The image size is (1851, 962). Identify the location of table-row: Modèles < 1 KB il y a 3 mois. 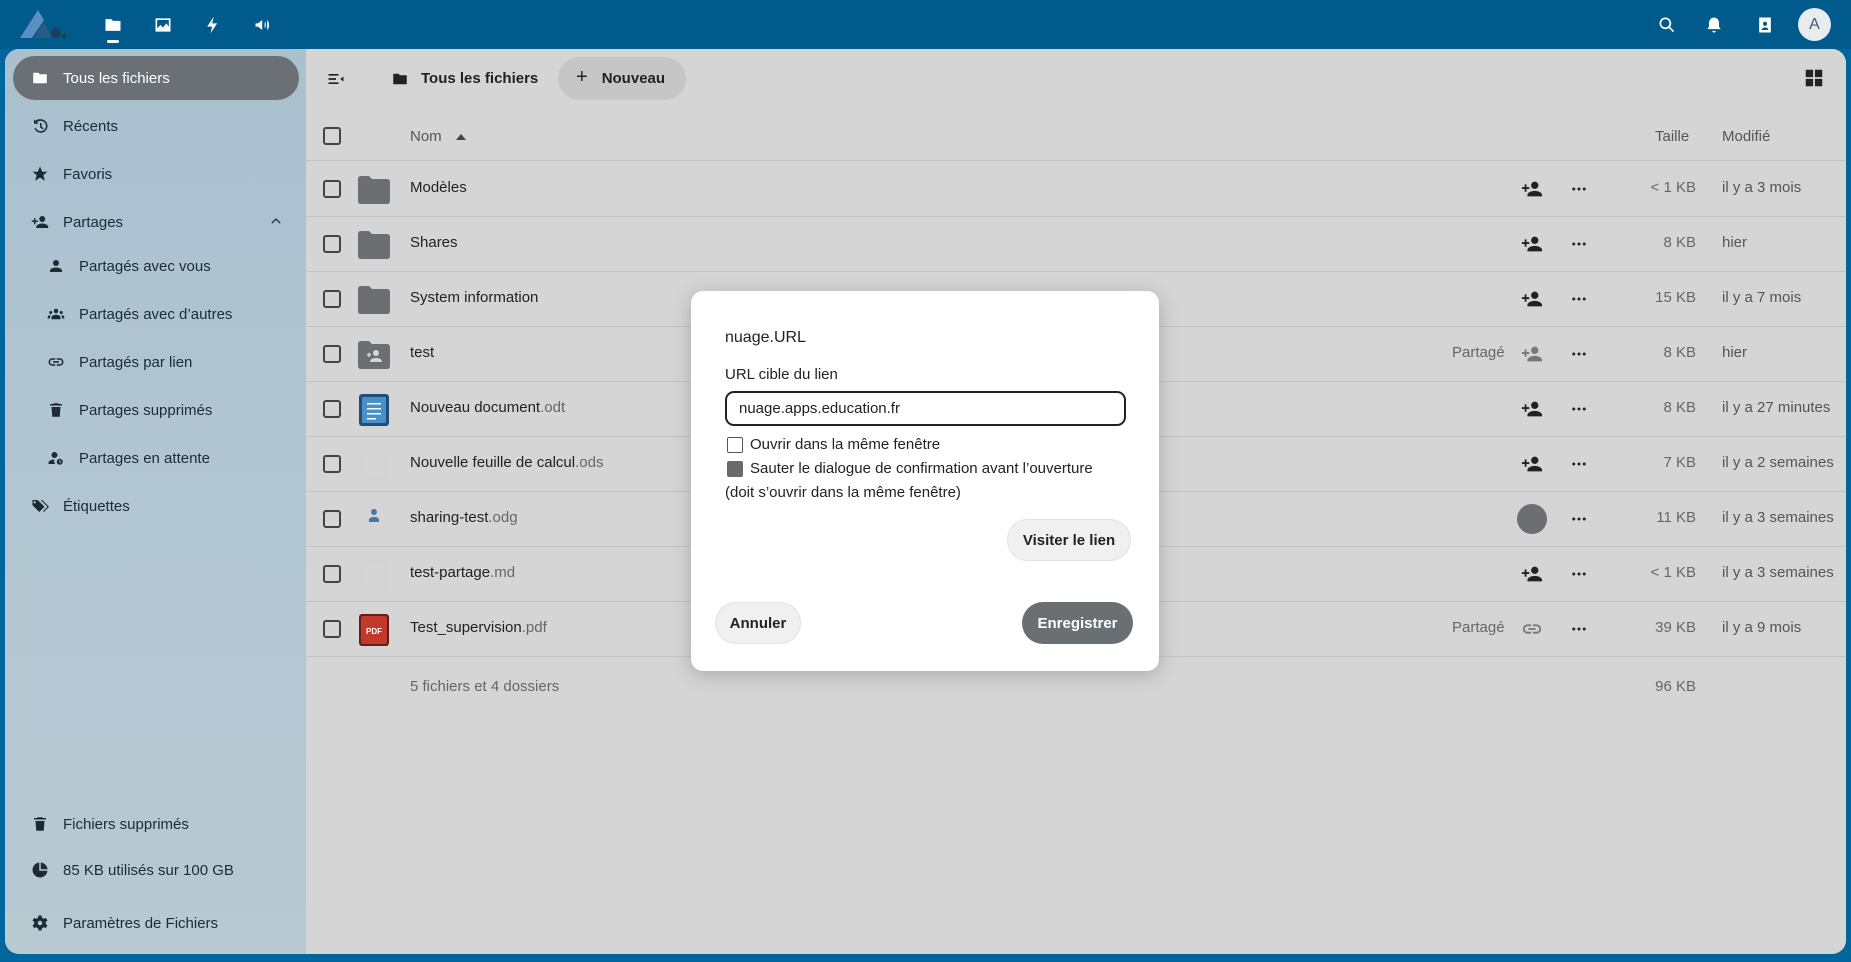
(1076, 189).